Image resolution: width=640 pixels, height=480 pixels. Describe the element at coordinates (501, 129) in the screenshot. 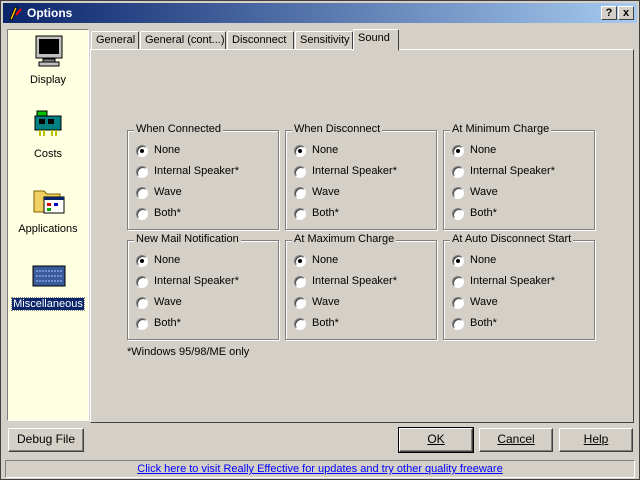

I see `group-title: At Minimum Charge` at that location.